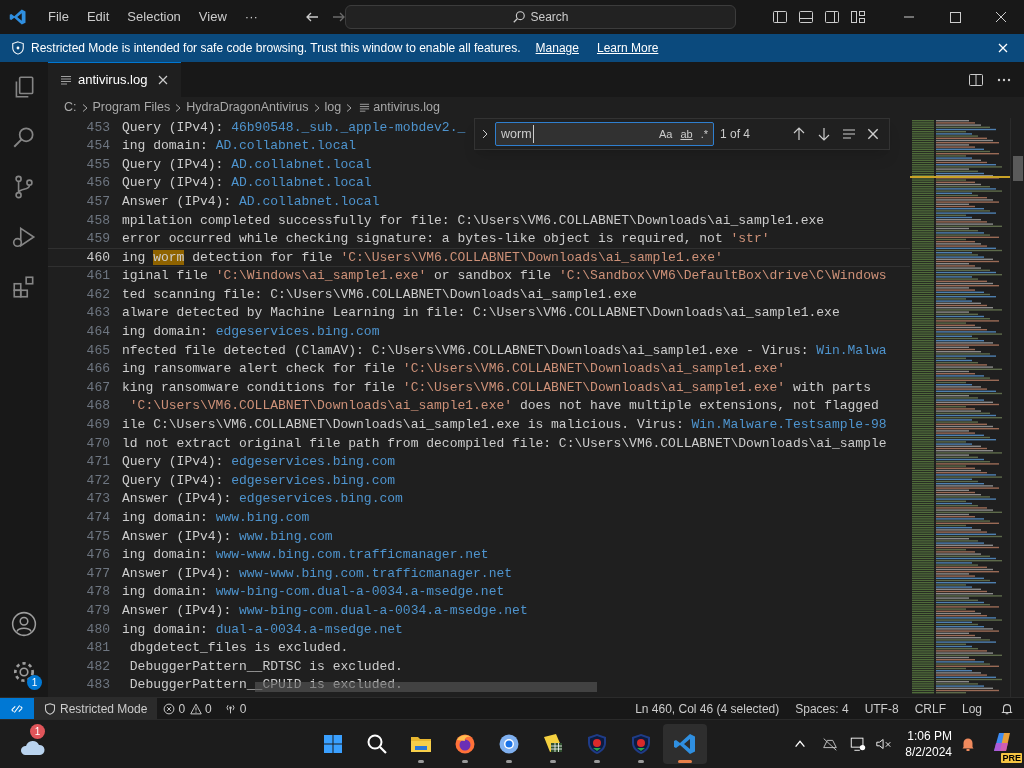  I want to click on find-option-toggle: .*, so click(704, 134).